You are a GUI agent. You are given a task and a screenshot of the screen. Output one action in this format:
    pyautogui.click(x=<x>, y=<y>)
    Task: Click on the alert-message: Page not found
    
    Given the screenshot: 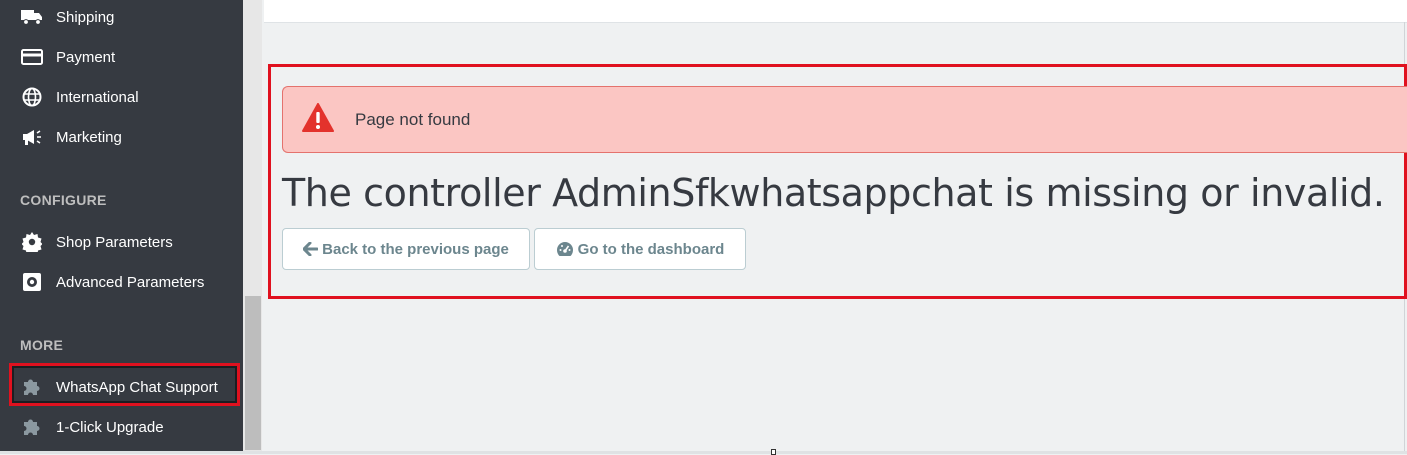 What is the action you would take?
    pyautogui.click(x=413, y=119)
    